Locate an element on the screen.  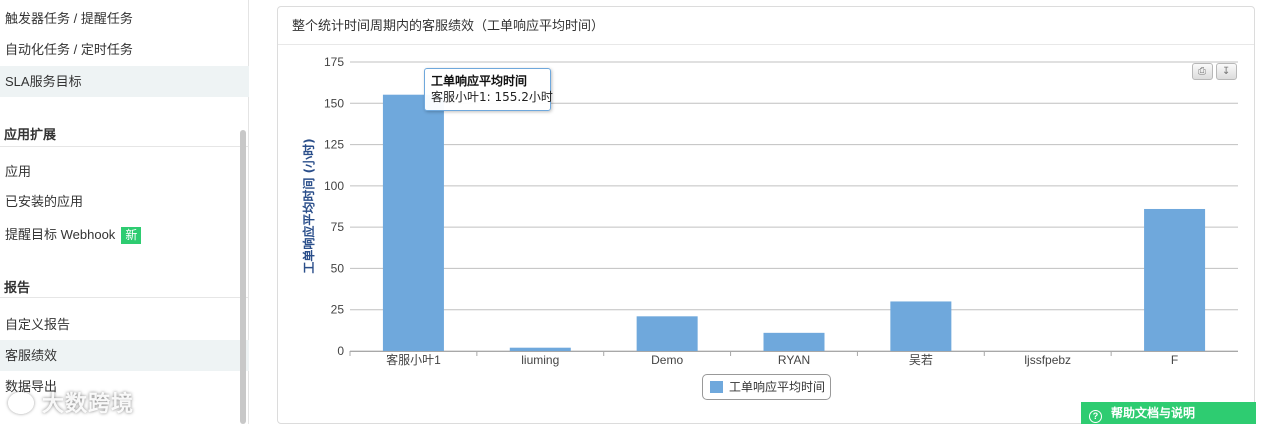
help-label: 帮助文档与说明 is located at coordinates (1153, 413).